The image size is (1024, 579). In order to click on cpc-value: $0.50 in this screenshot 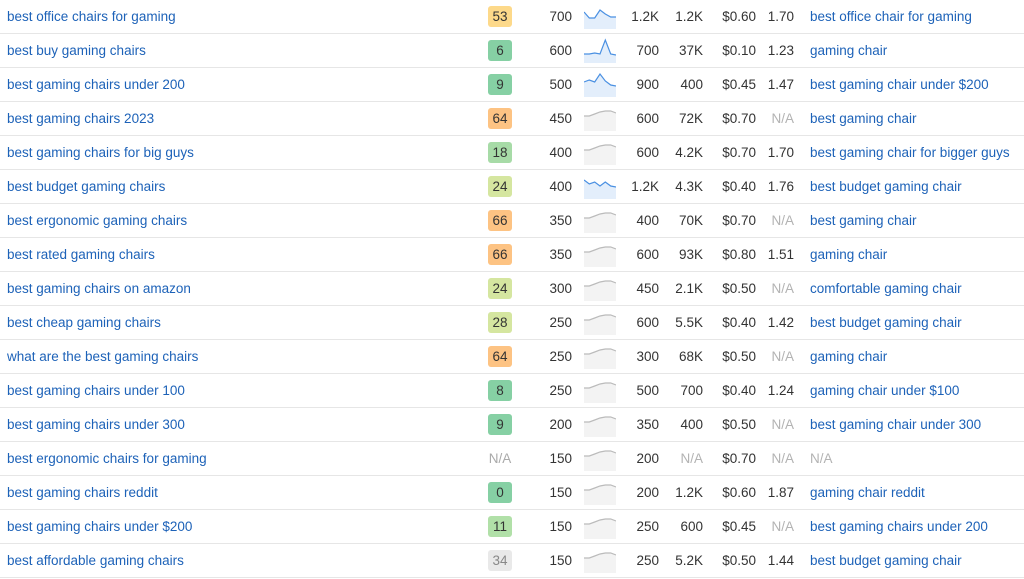, I will do `click(739, 424)`.